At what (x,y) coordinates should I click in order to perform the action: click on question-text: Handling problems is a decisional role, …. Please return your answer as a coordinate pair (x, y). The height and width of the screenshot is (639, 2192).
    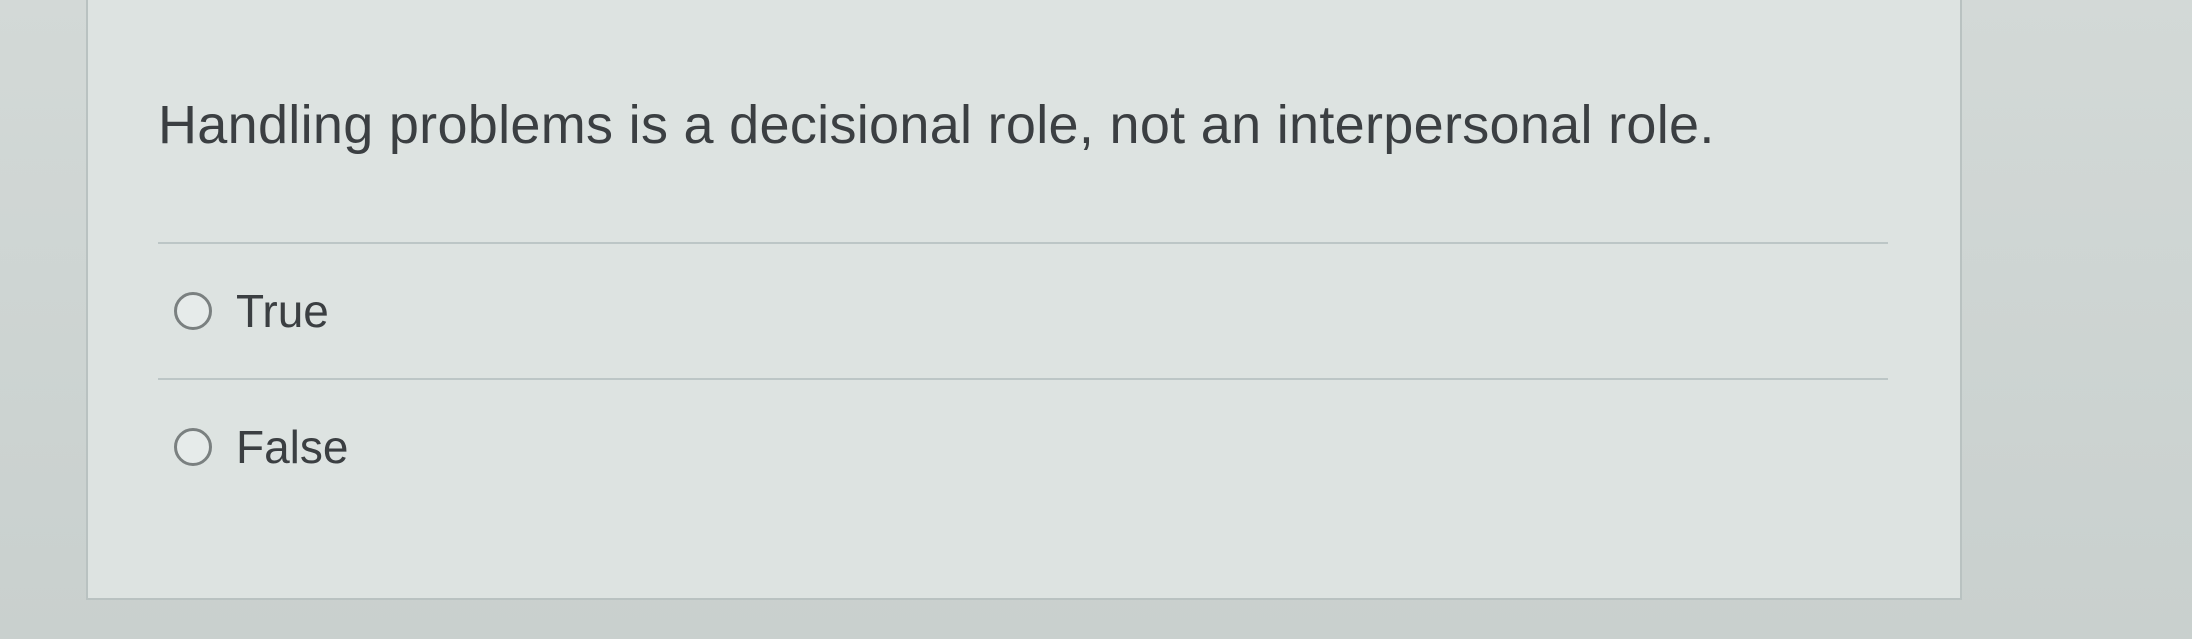
    Looking at the image, I should click on (936, 125).